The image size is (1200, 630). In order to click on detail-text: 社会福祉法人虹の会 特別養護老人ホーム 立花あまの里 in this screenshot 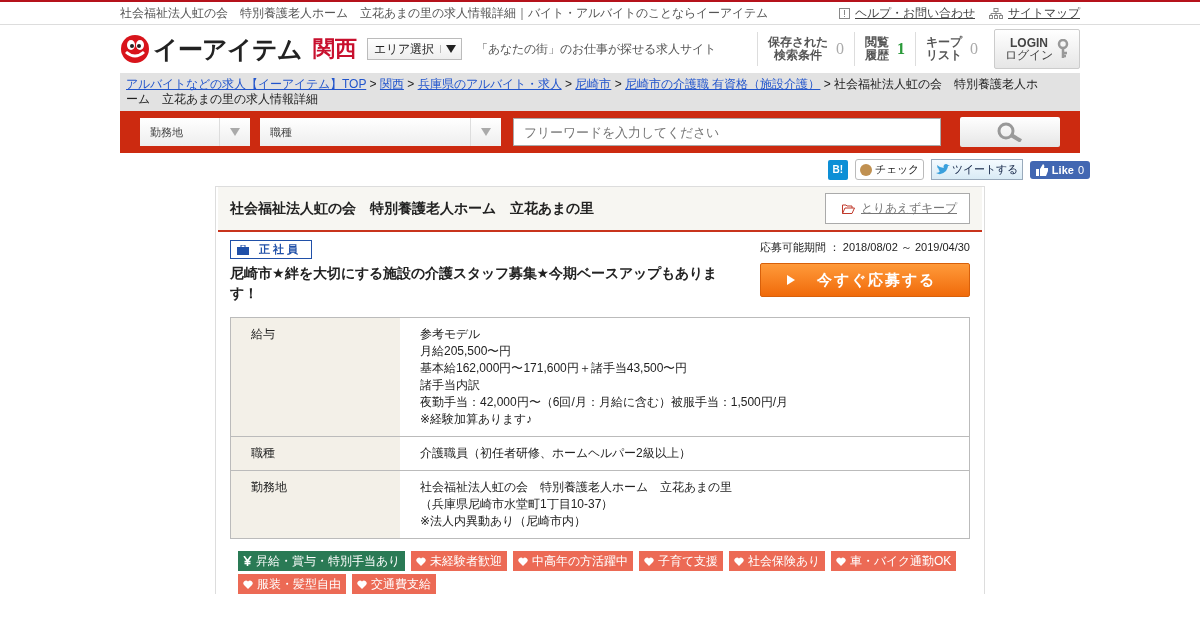, I will do `click(576, 487)`.